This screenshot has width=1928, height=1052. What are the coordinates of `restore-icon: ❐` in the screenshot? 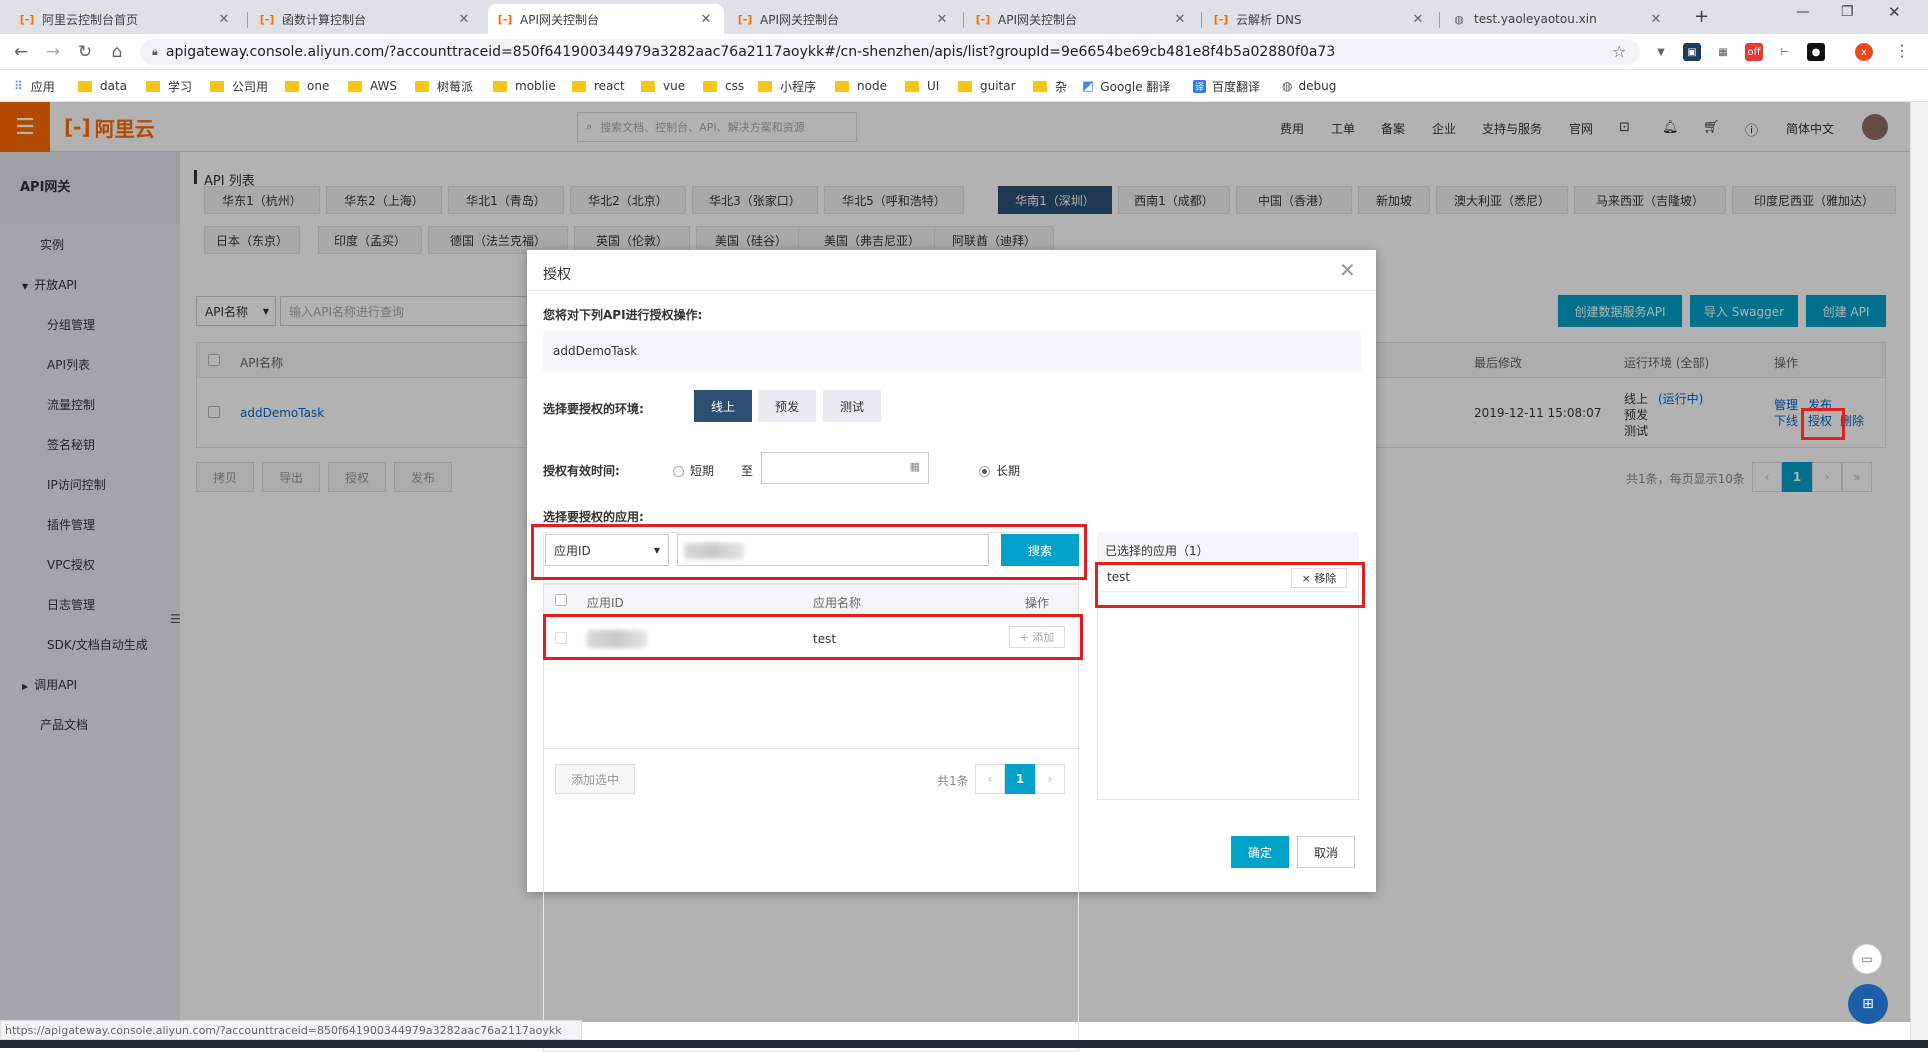 It's located at (1847, 12).